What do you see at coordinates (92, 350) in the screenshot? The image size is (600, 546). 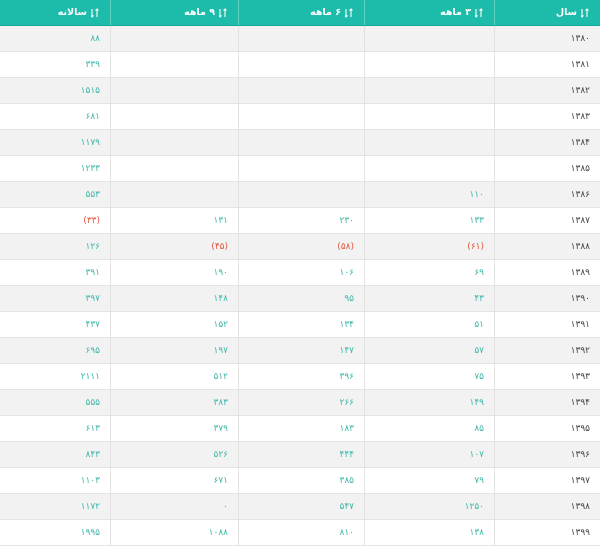 I see `cell-annual: ۶۹۵` at bounding box center [92, 350].